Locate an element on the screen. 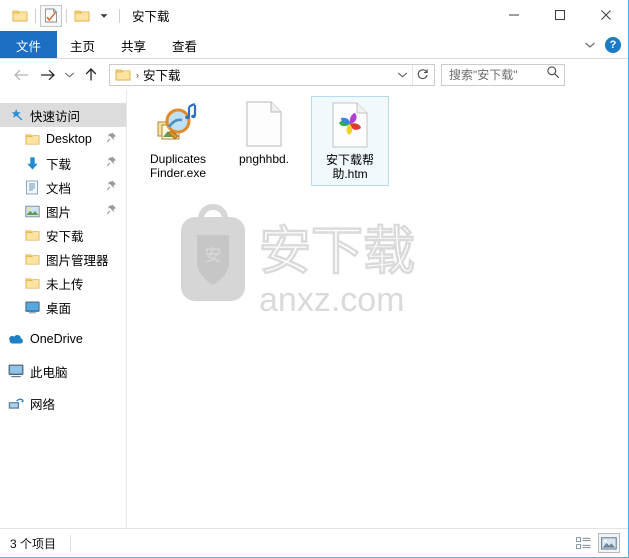 This screenshot has width=629, height=558. file-item: pnghhbd. is located at coordinates (264, 141).